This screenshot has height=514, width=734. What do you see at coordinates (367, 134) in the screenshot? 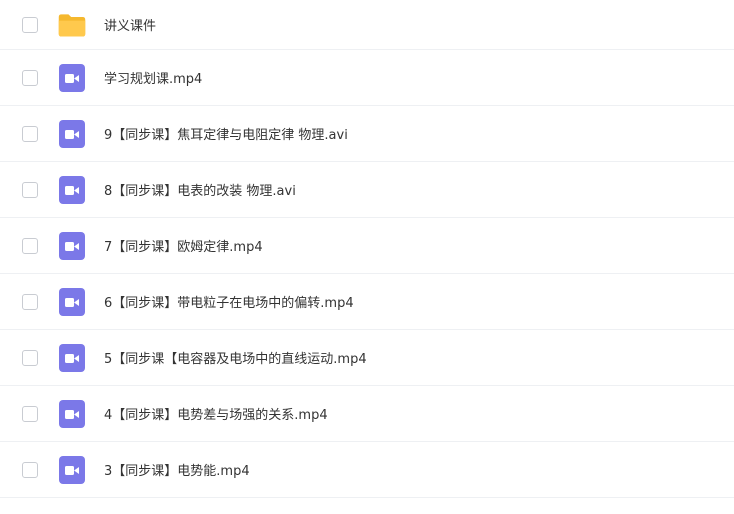
I see `file-row-video: 9【同步课】焦耳定律与电阻定律 物理.avi` at bounding box center [367, 134].